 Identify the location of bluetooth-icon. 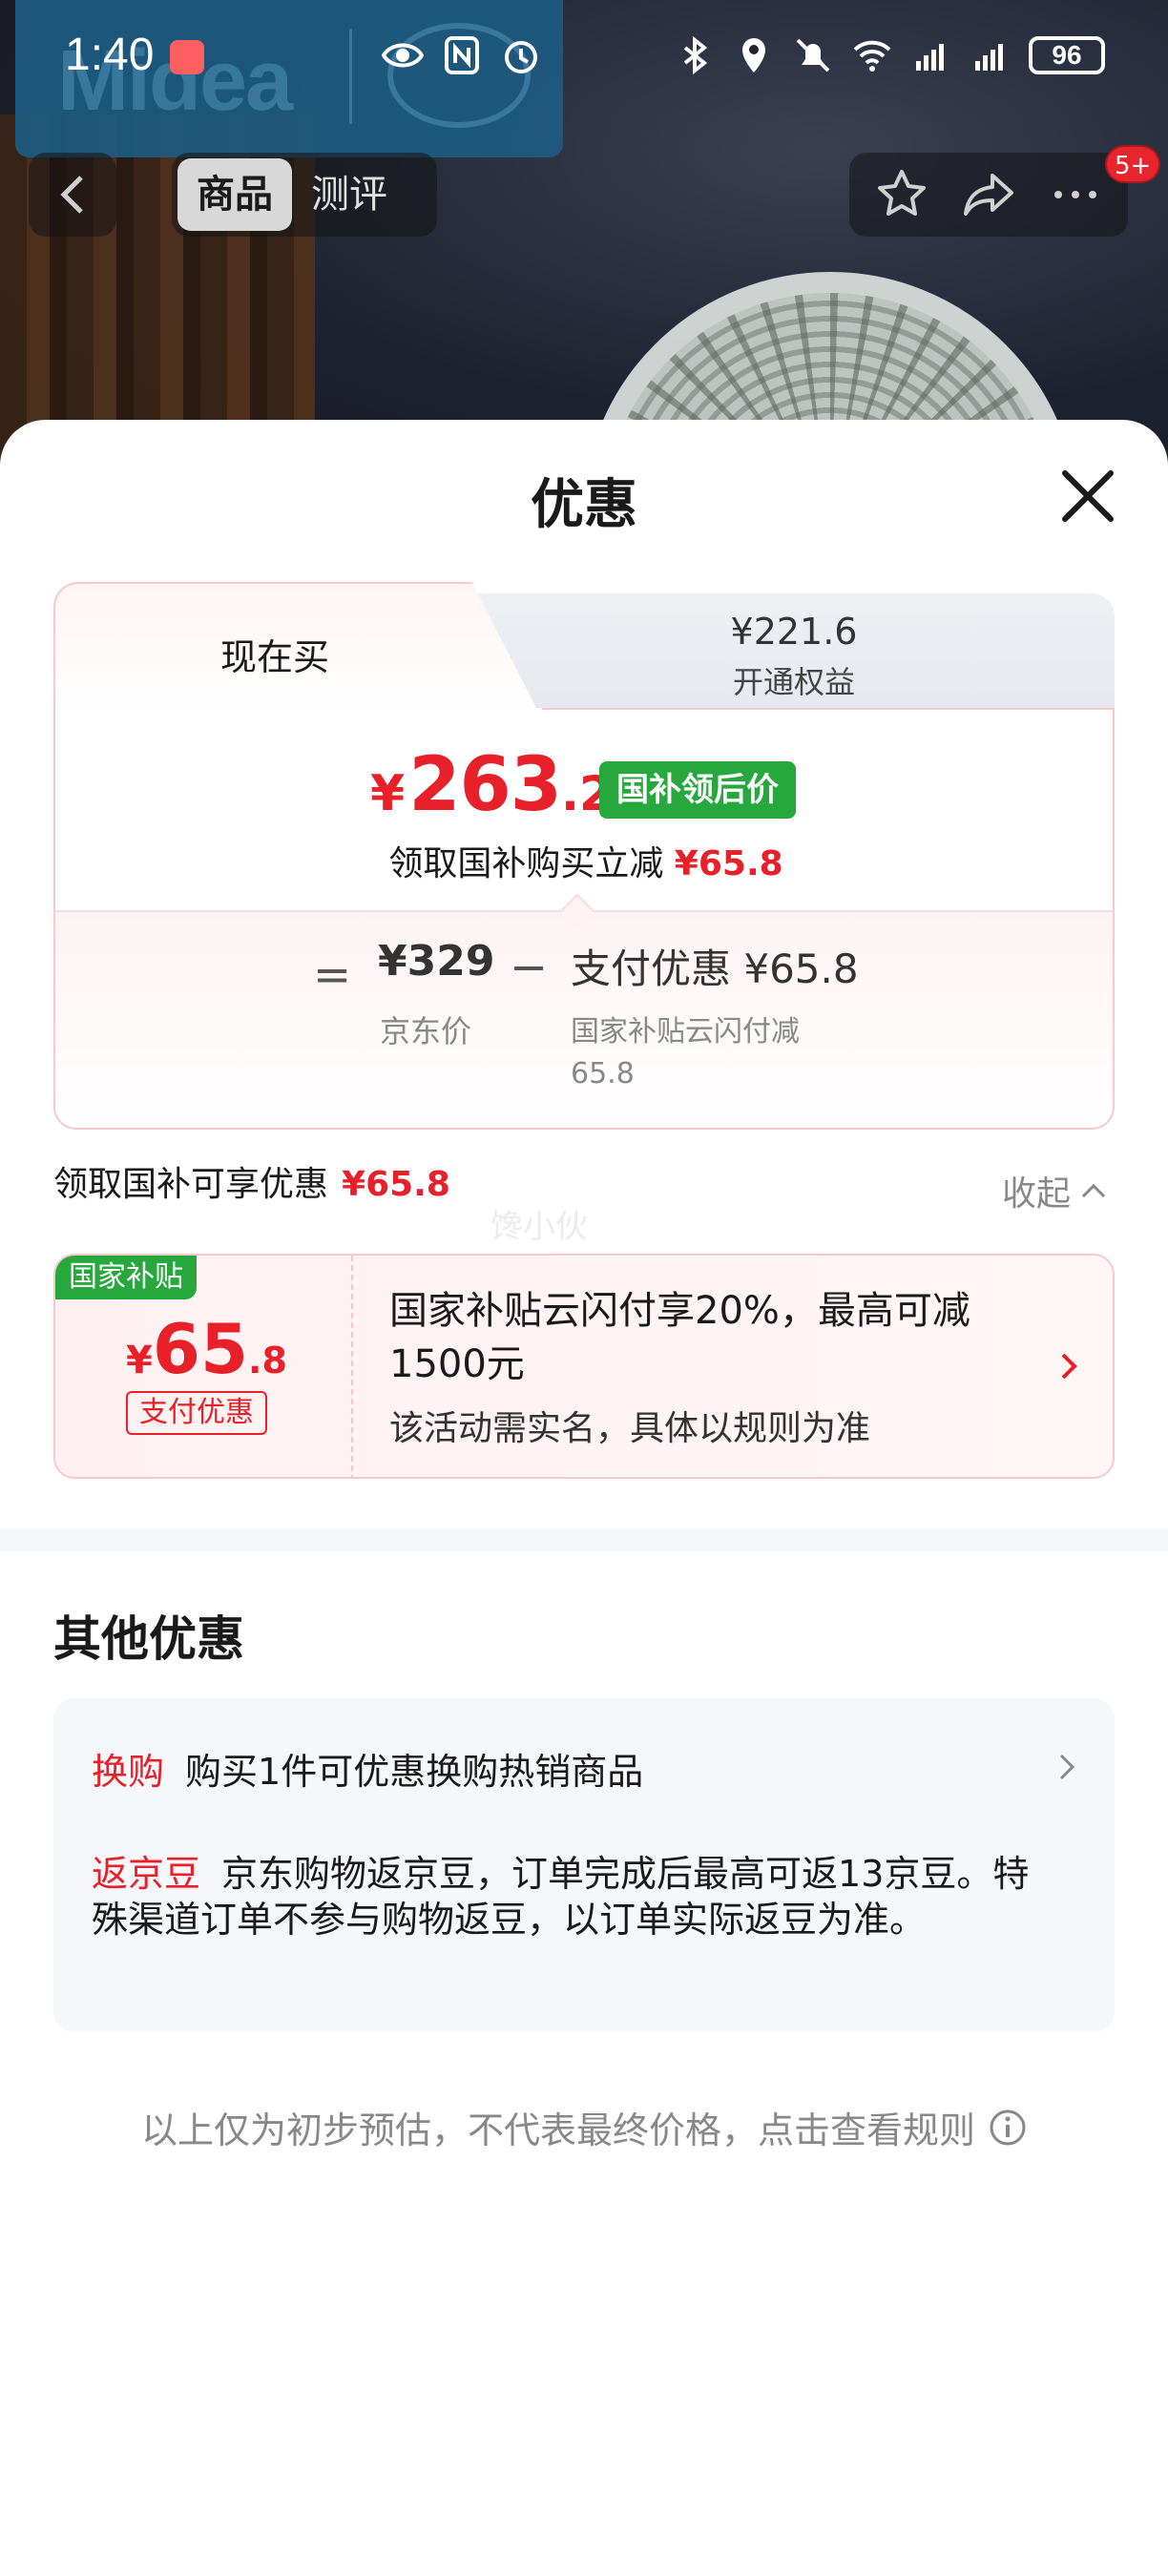
(695, 55).